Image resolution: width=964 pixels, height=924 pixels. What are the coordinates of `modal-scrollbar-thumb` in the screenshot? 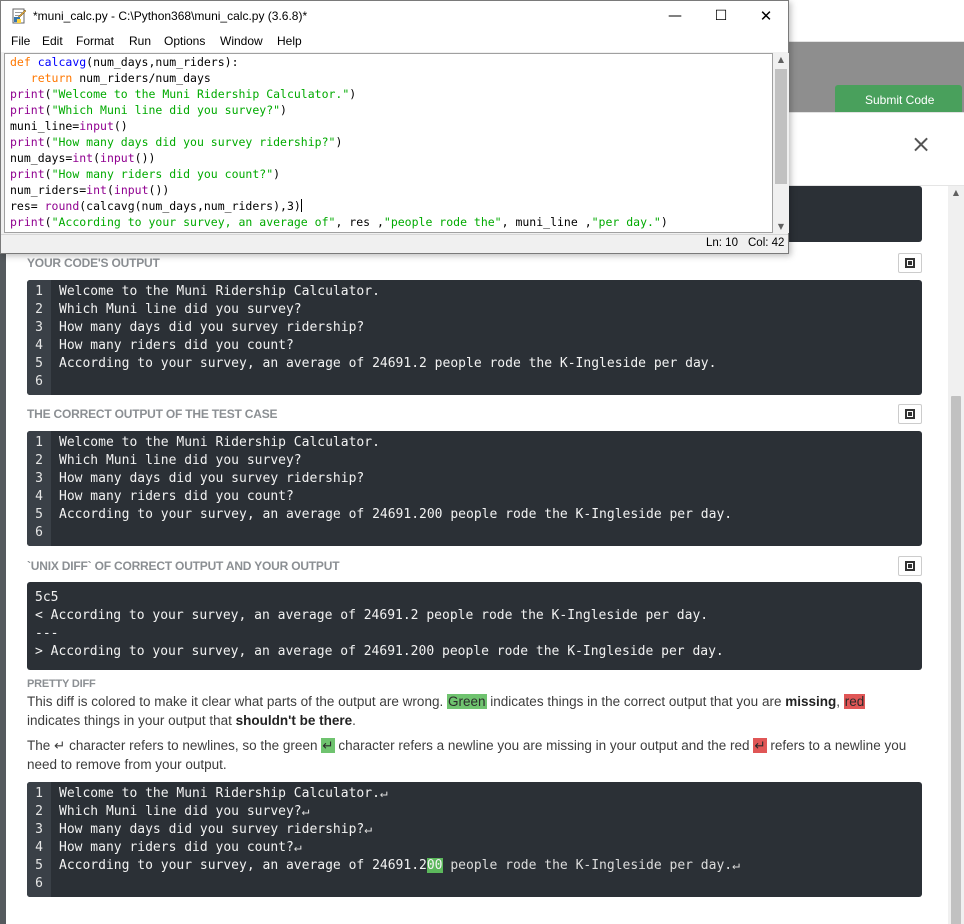 It's located at (956, 660).